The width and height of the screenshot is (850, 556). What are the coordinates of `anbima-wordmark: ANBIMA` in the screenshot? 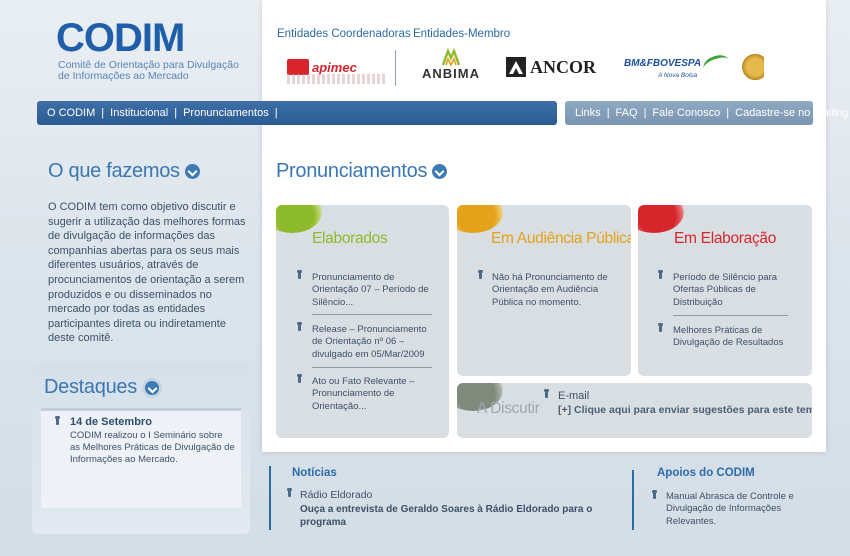 It's located at (451, 73).